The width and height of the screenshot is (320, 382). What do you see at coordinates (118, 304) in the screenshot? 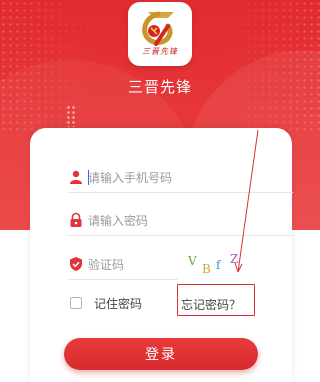
I see `remember-label: 记住密码` at bounding box center [118, 304].